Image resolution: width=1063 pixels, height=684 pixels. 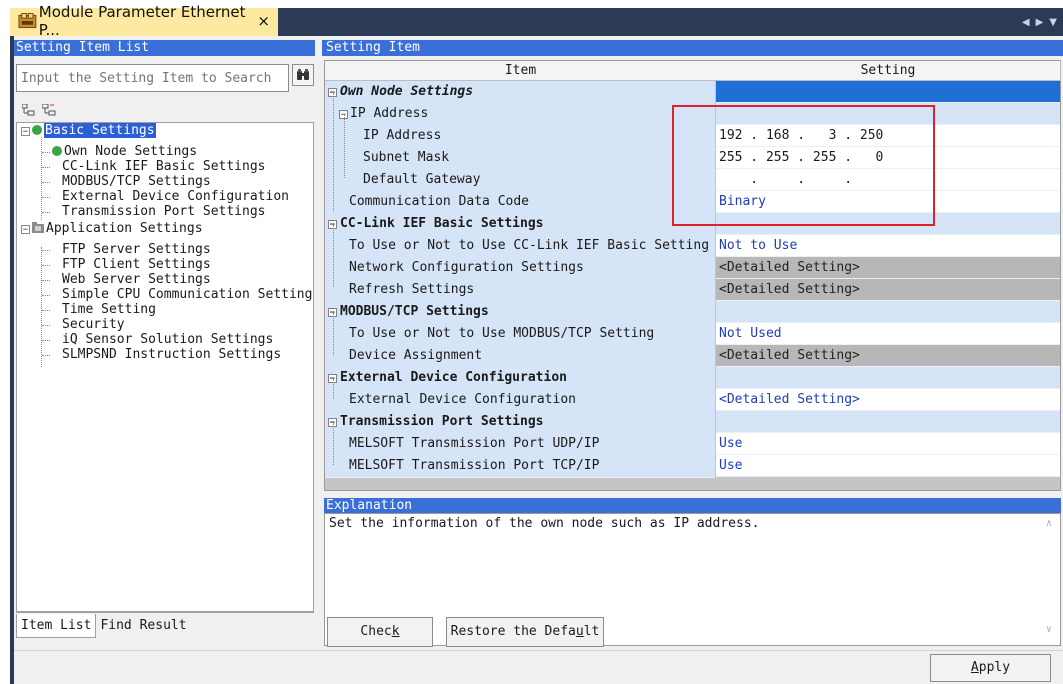 I want to click on row-item-cell: External Device Configuration, so click(x=520, y=400).